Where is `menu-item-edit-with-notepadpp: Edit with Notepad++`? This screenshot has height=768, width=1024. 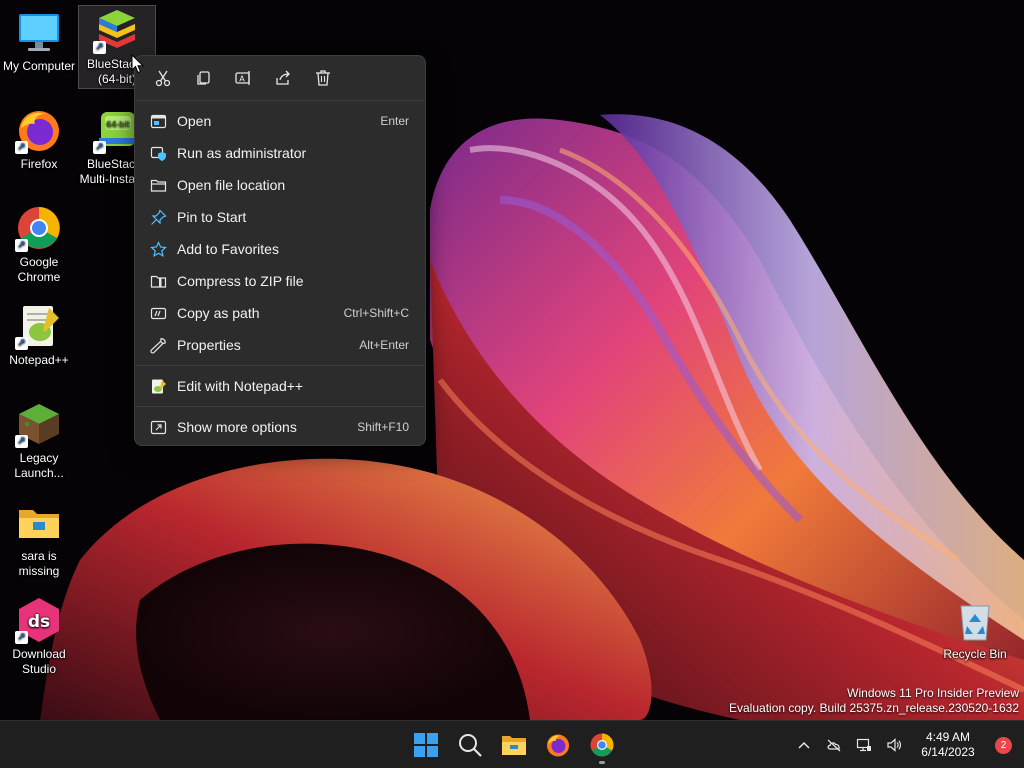 menu-item-edit-with-notepadpp: Edit with Notepad++ is located at coordinates (280, 386).